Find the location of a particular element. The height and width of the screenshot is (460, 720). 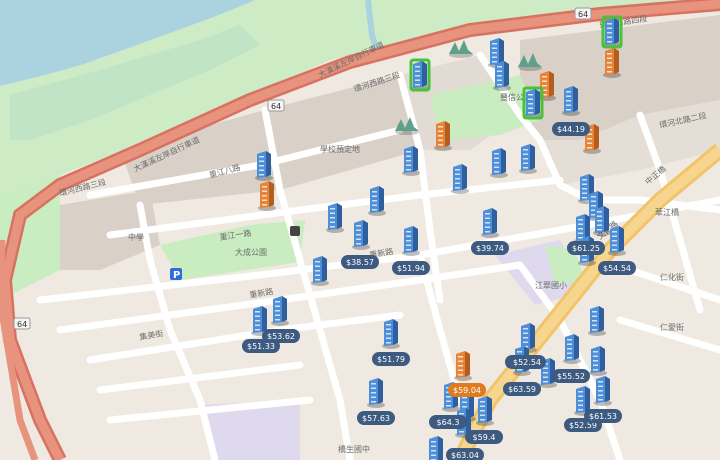

price-label: $51.79 is located at coordinates (391, 359).